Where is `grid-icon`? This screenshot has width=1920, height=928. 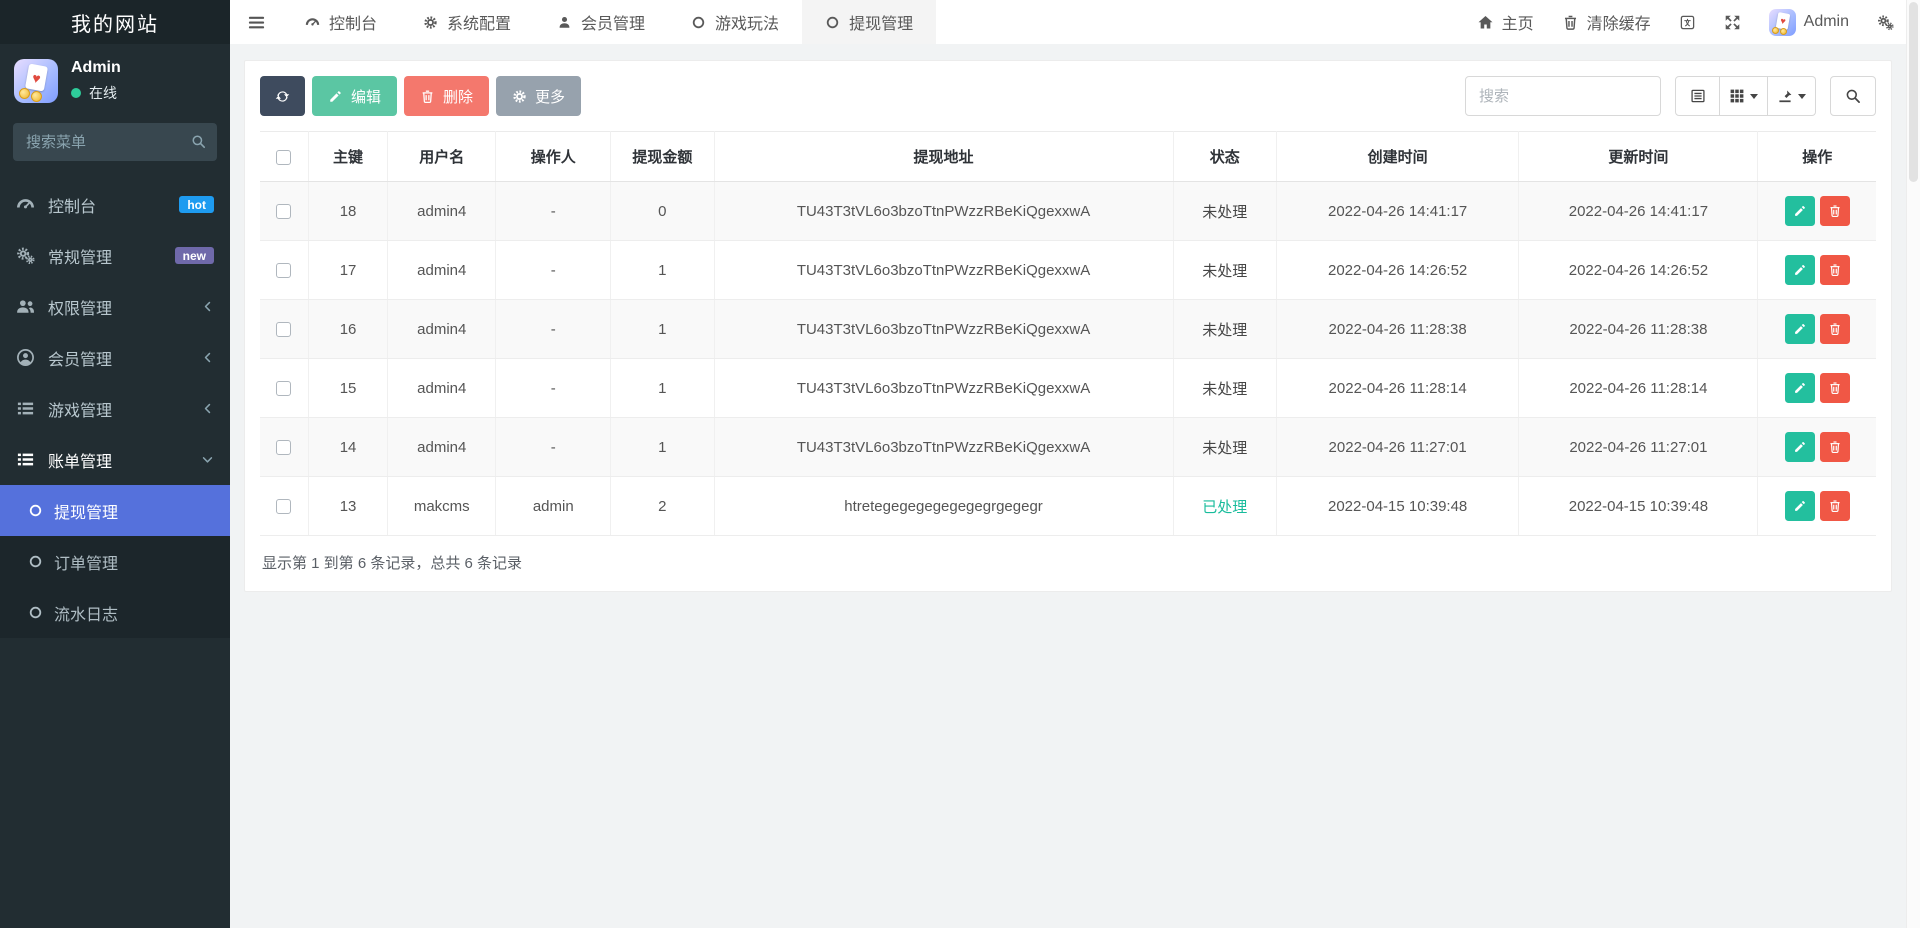
grid-icon is located at coordinates (1737, 96).